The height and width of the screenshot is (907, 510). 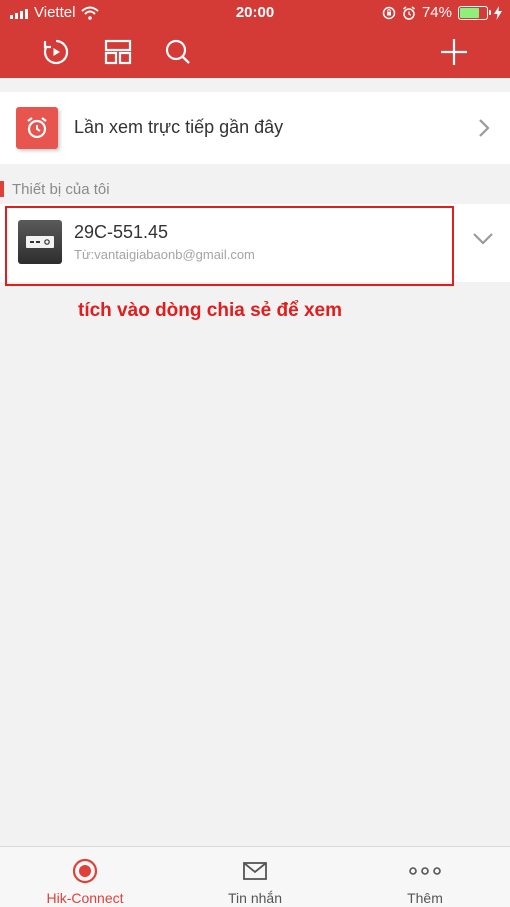 I want to click on history-icon, so click(x=56, y=52).